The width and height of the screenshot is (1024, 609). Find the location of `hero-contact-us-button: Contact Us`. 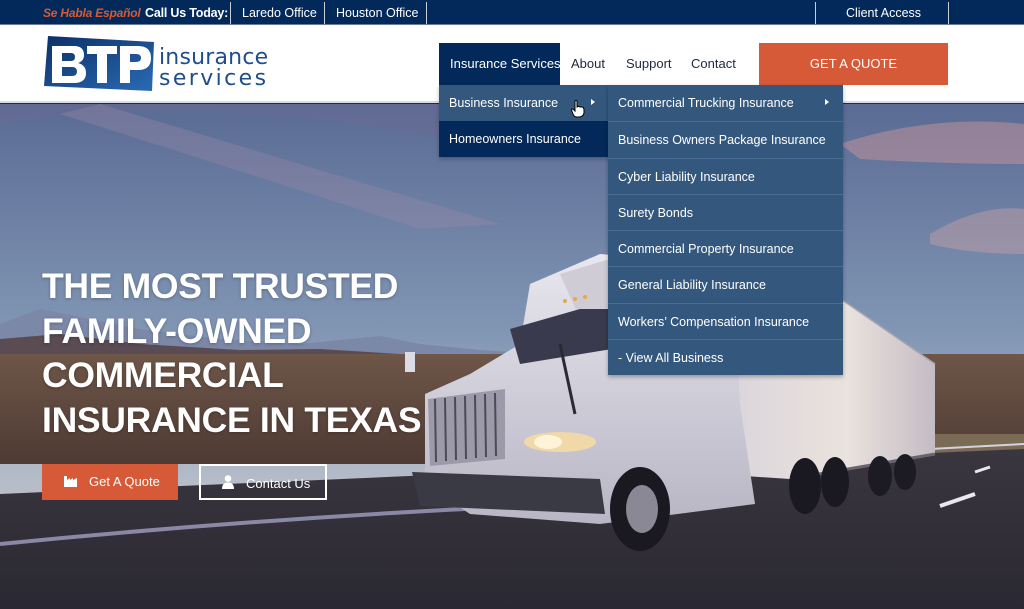

hero-contact-us-button: Contact Us is located at coordinates (263, 482).